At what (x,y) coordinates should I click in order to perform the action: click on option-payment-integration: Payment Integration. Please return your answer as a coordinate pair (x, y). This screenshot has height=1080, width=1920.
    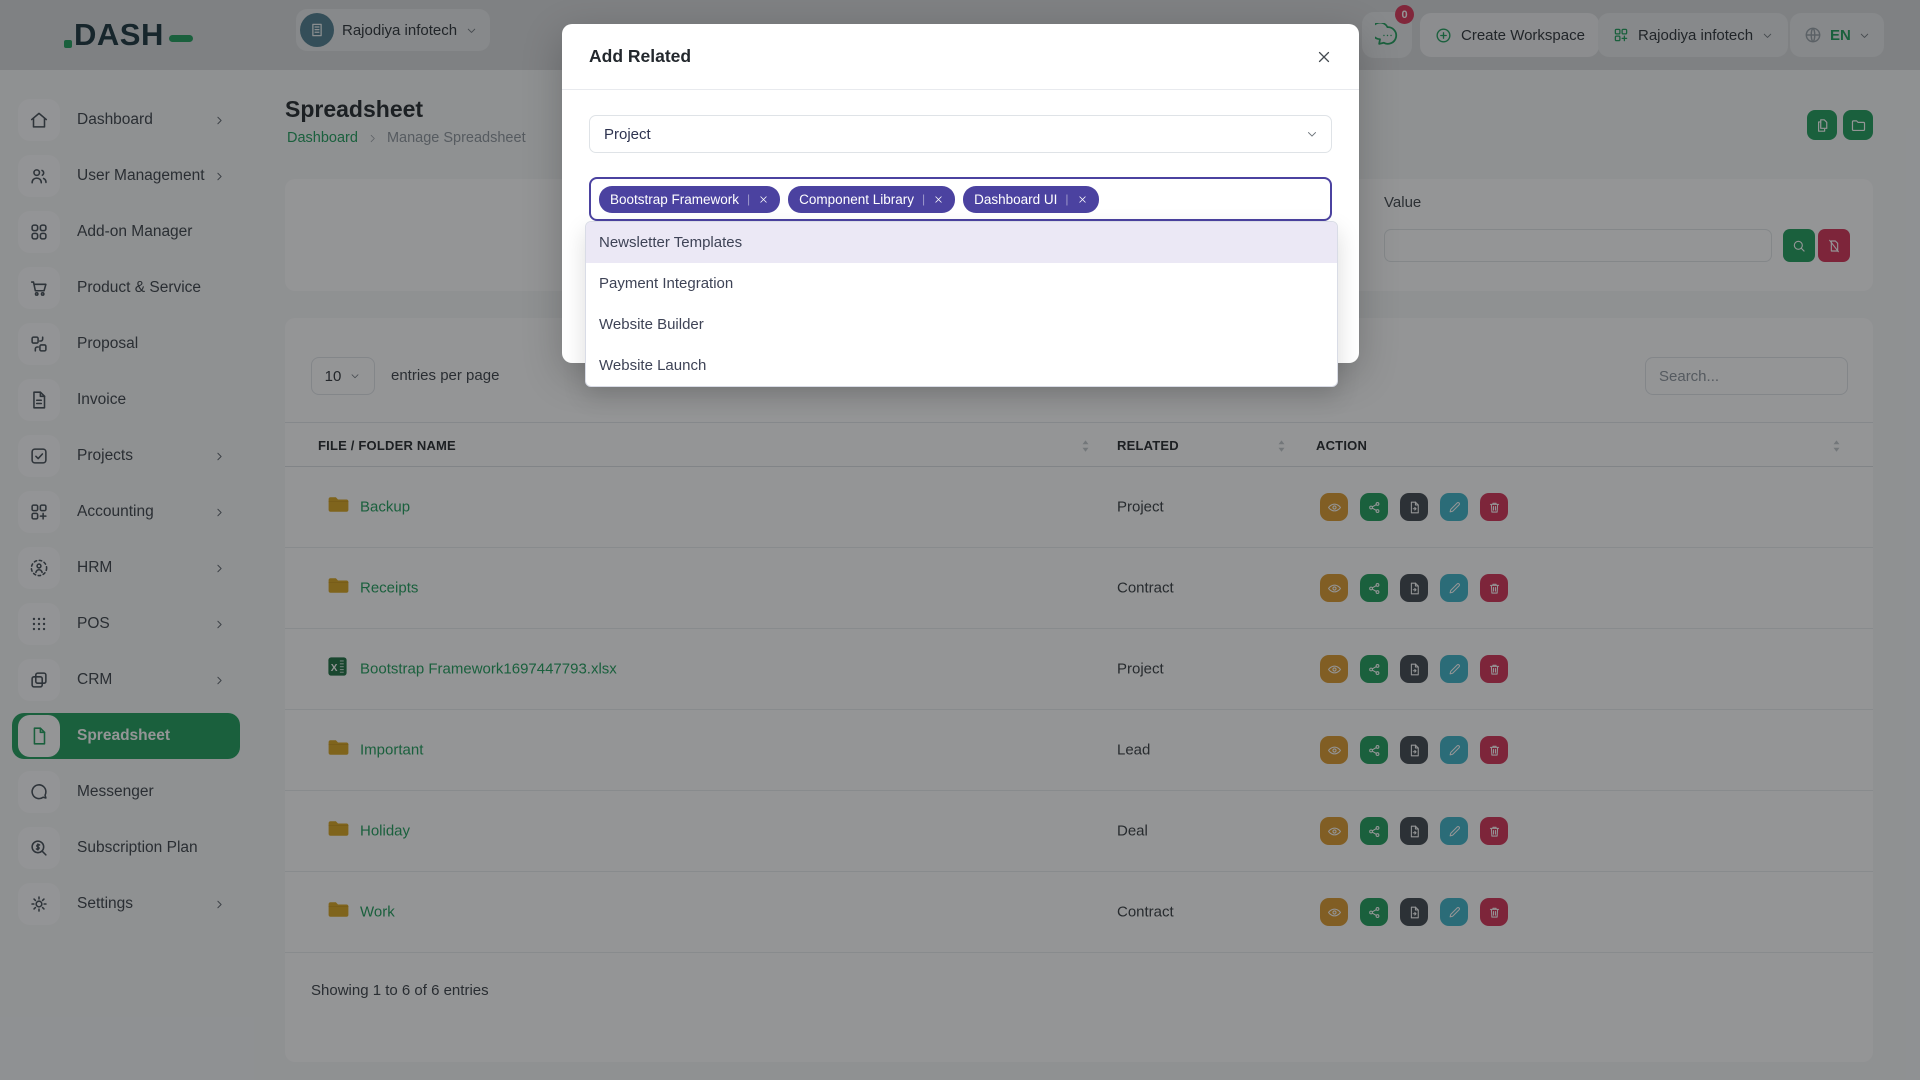
    Looking at the image, I should click on (961, 283).